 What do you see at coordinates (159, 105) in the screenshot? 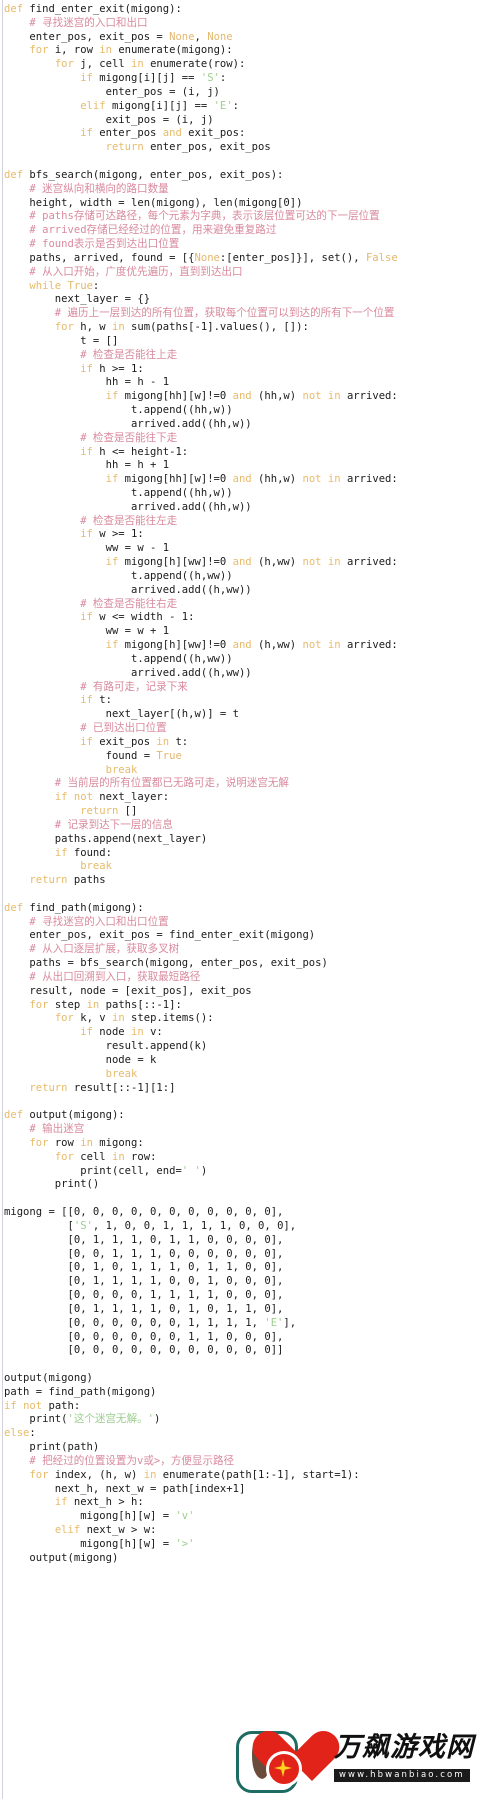
I see `code-token: migong[i][j] ==` at bounding box center [159, 105].